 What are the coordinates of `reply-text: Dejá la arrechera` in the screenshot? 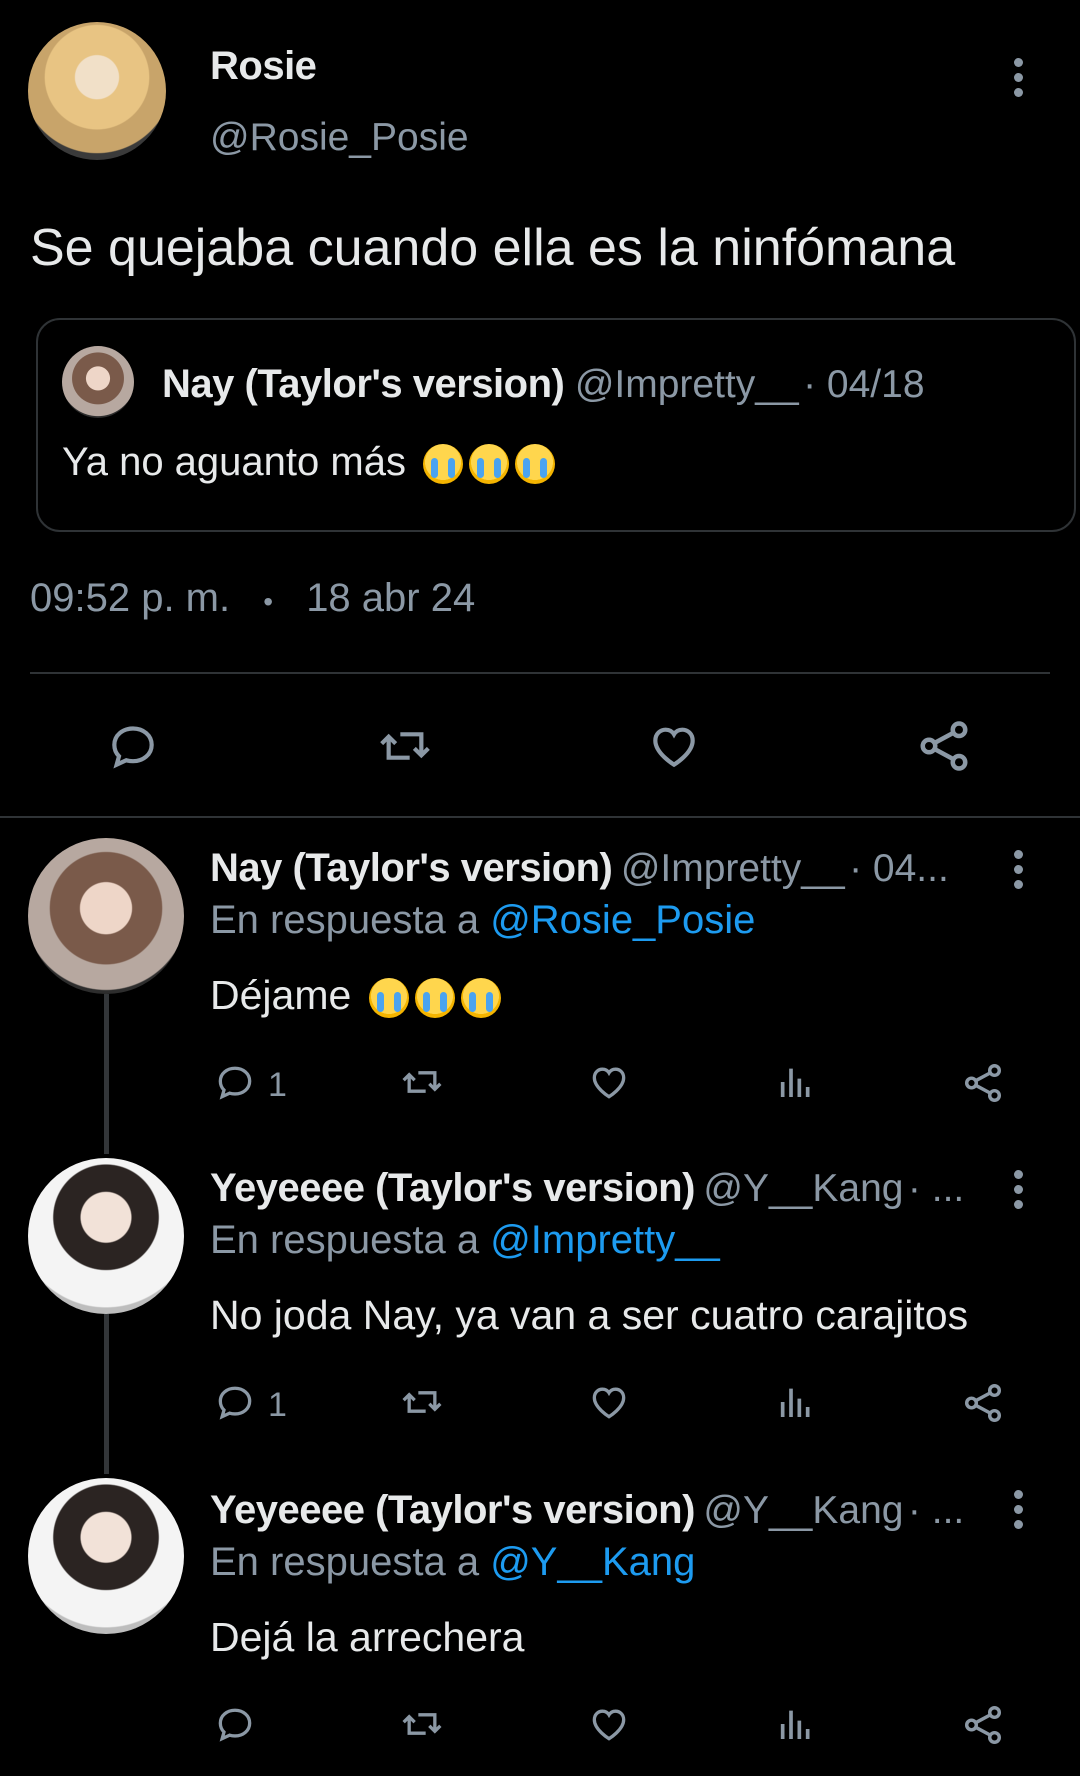 It's located at (367, 1637).